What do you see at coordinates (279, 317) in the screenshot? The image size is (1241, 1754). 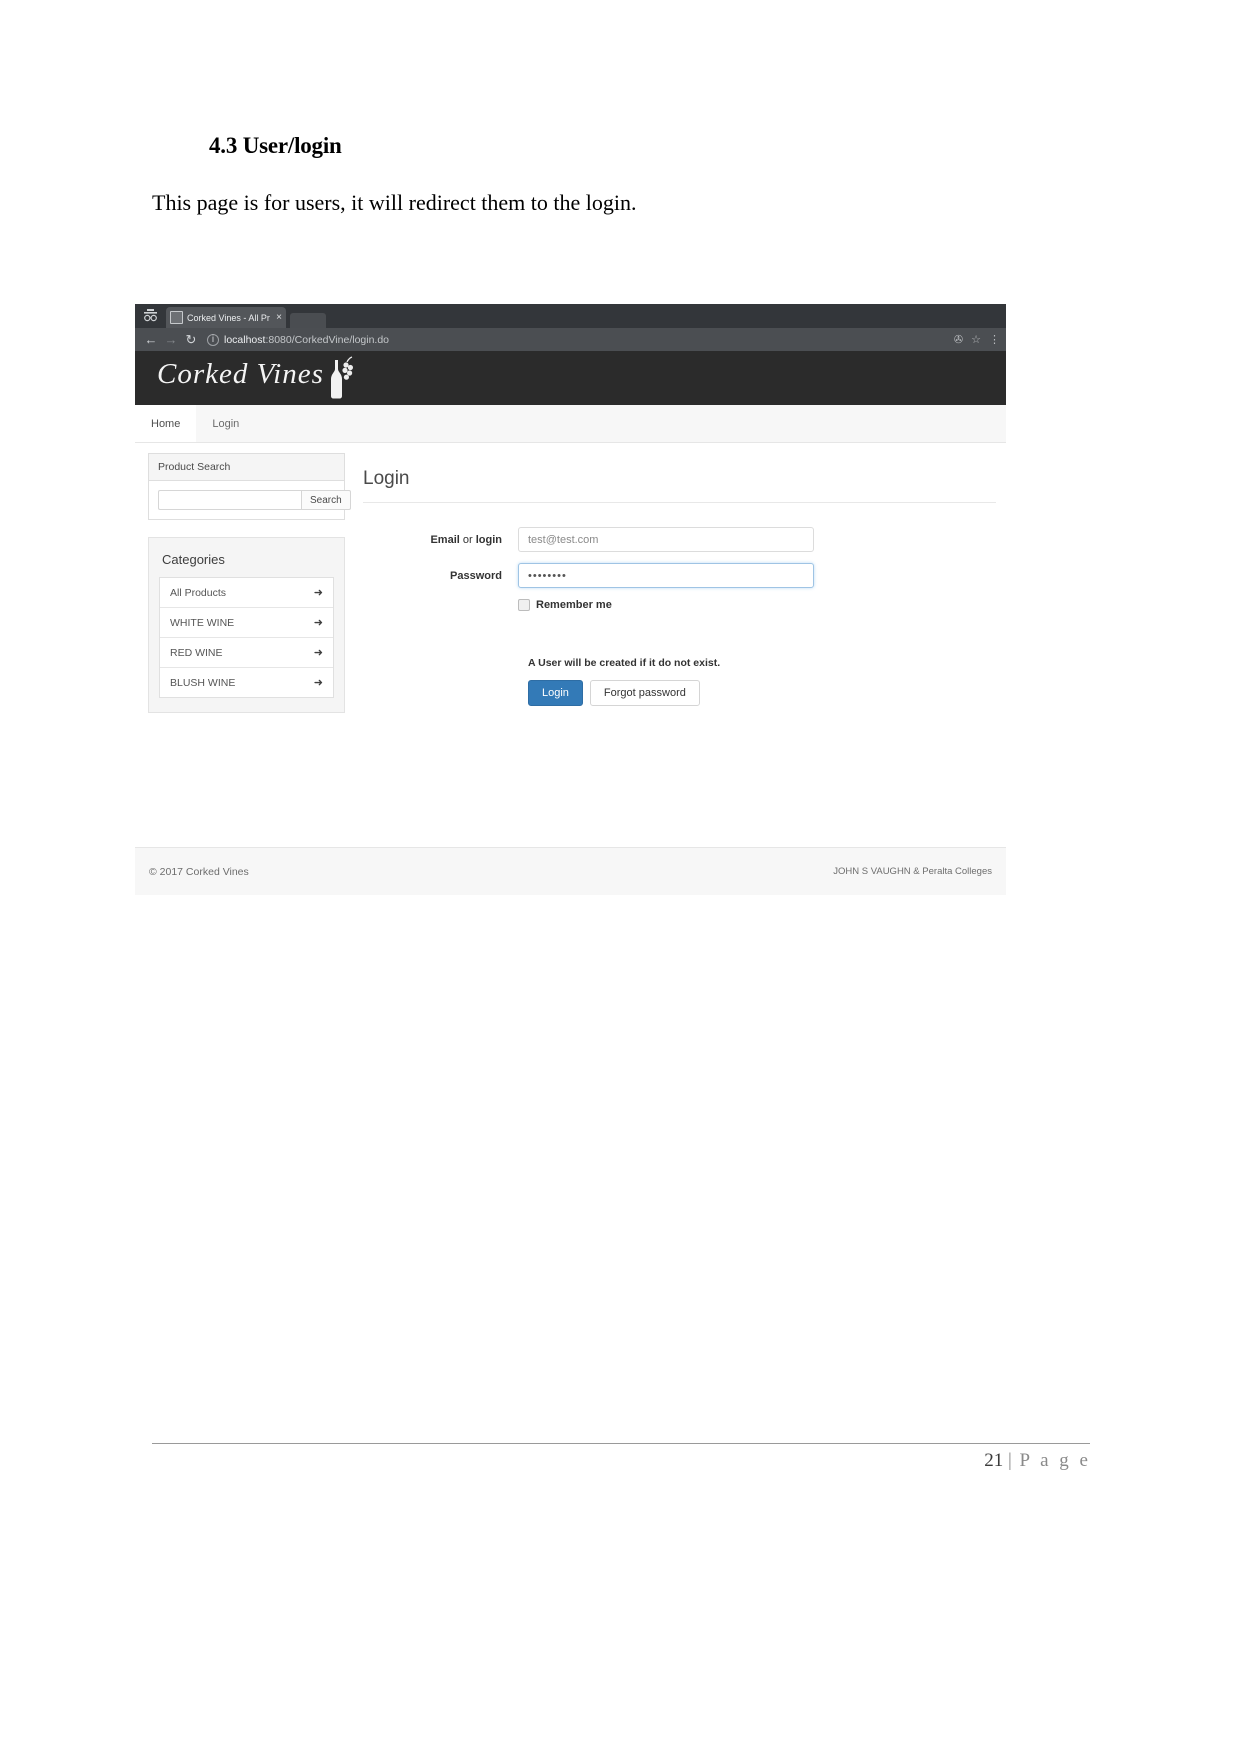 I see `close-icon: ×` at bounding box center [279, 317].